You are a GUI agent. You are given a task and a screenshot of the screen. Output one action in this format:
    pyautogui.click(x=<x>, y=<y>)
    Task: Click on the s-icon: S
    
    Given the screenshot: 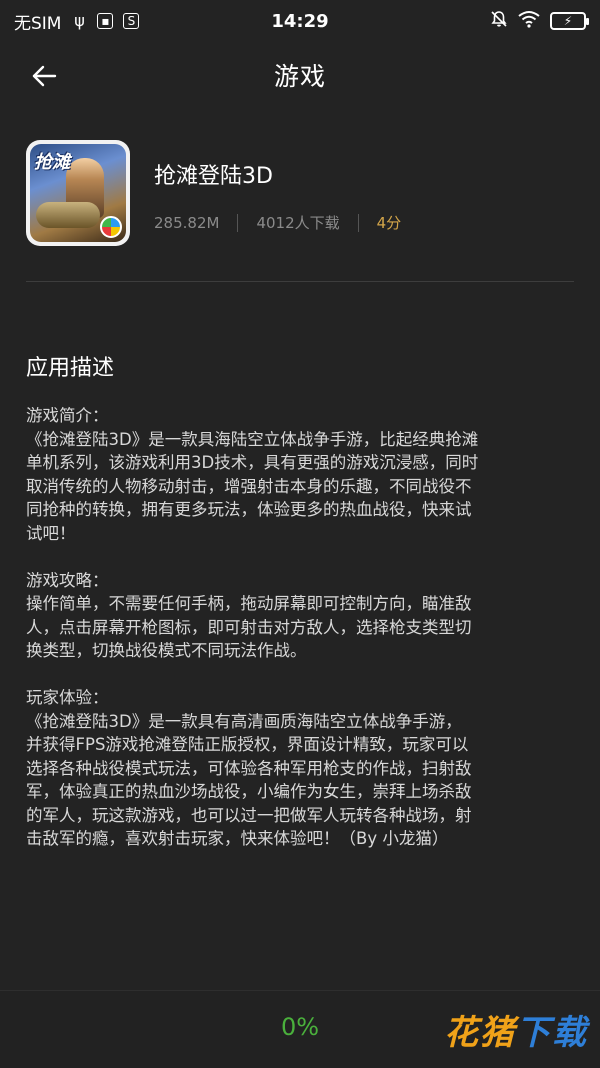 What is the action you would take?
    pyautogui.click(x=131, y=21)
    